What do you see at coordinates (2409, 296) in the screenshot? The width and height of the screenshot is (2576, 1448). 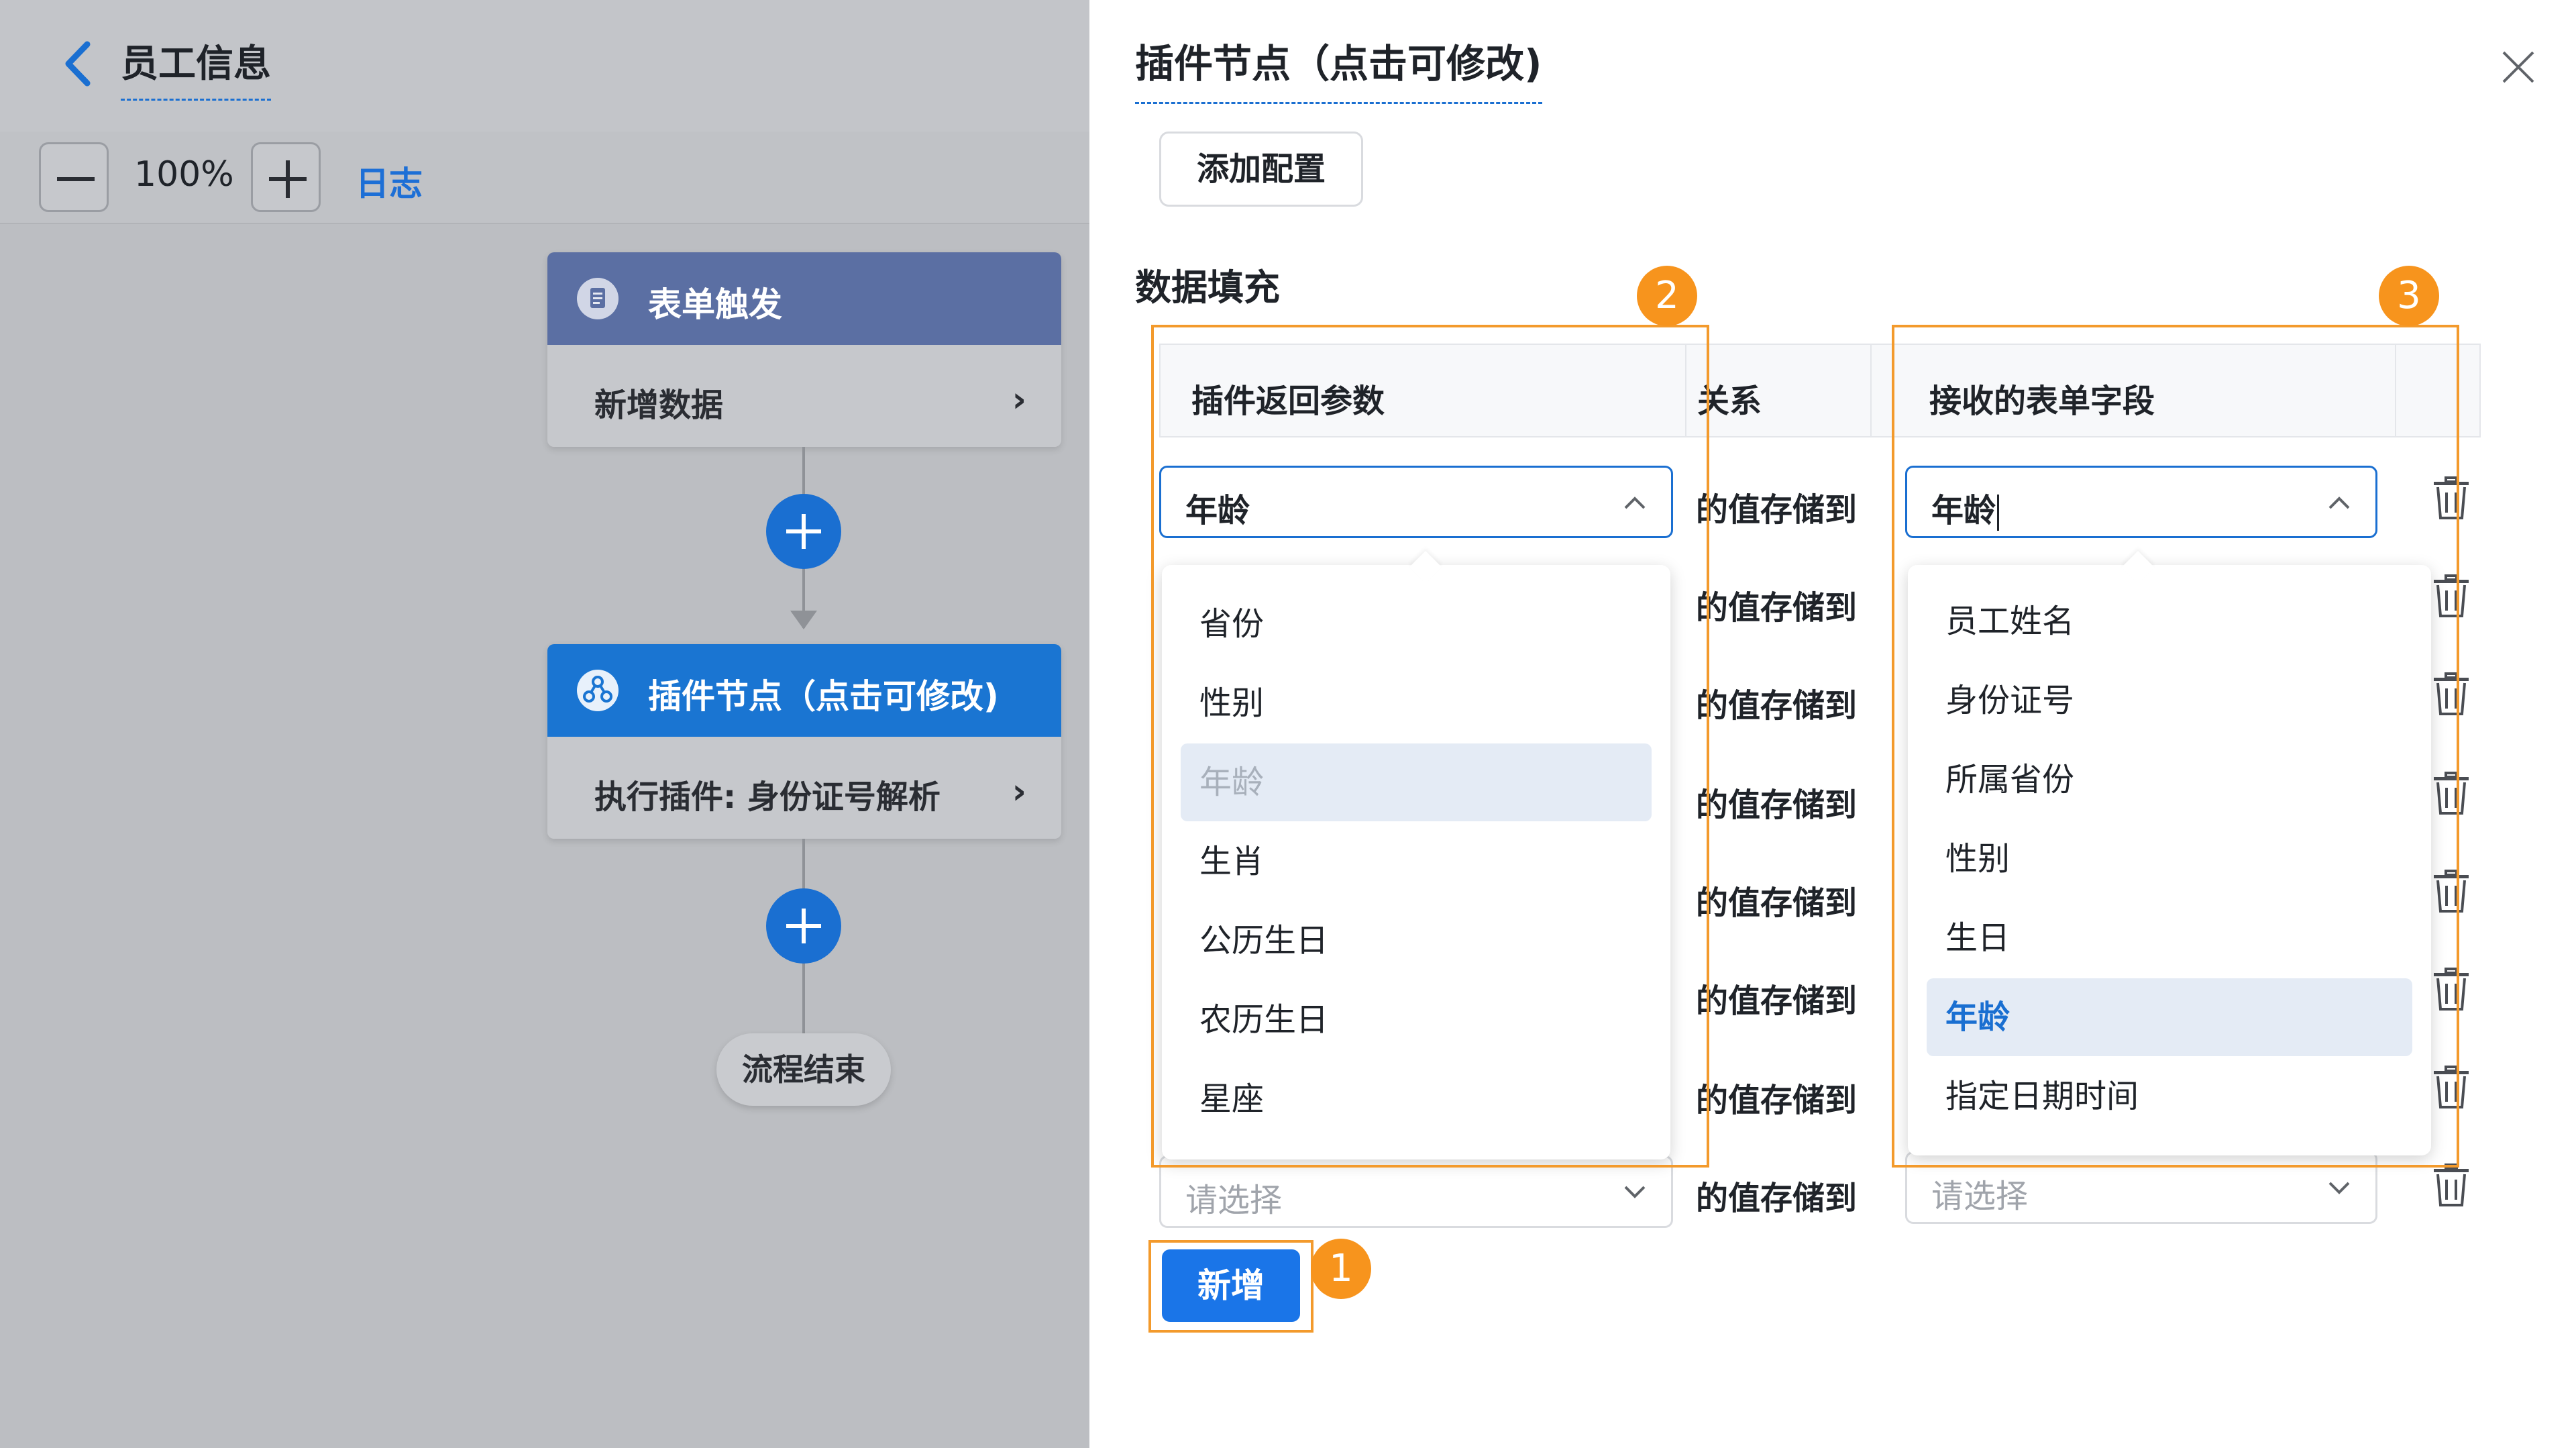 I see `step-badge-3: 3` at bounding box center [2409, 296].